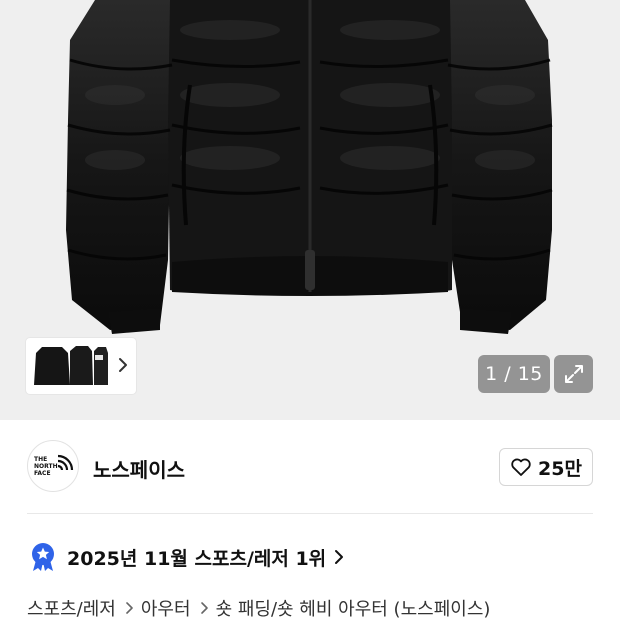 The image size is (620, 620). What do you see at coordinates (521, 467) in the screenshot?
I see `heart-icon` at bounding box center [521, 467].